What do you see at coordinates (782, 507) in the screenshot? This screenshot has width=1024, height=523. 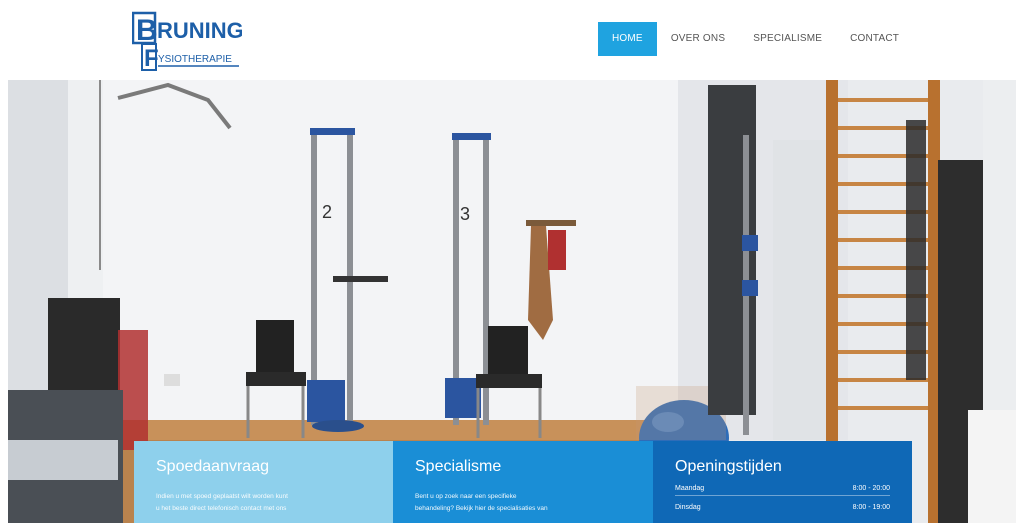 I see `hours-row-dinsdag: Dinsdag 8:00 - 19:00` at bounding box center [782, 507].